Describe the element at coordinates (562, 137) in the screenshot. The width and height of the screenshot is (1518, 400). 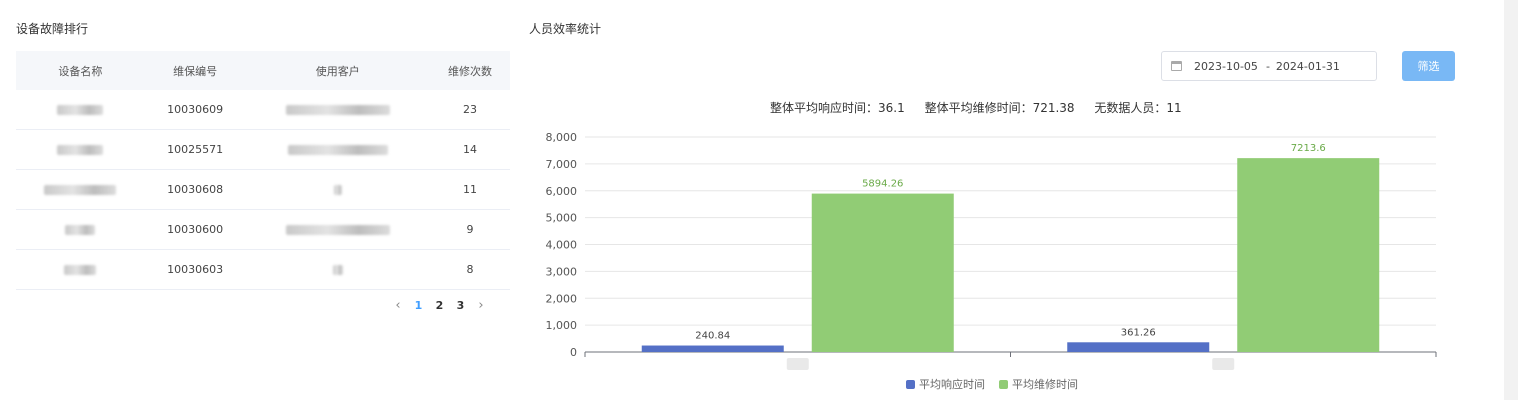
I see `y-tick-label: 8,000` at that location.